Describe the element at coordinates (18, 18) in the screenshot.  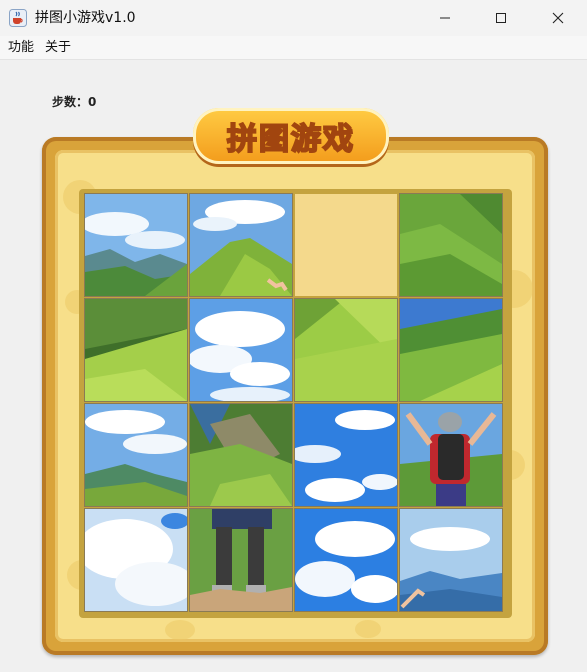
I see `java-cup-icon` at that location.